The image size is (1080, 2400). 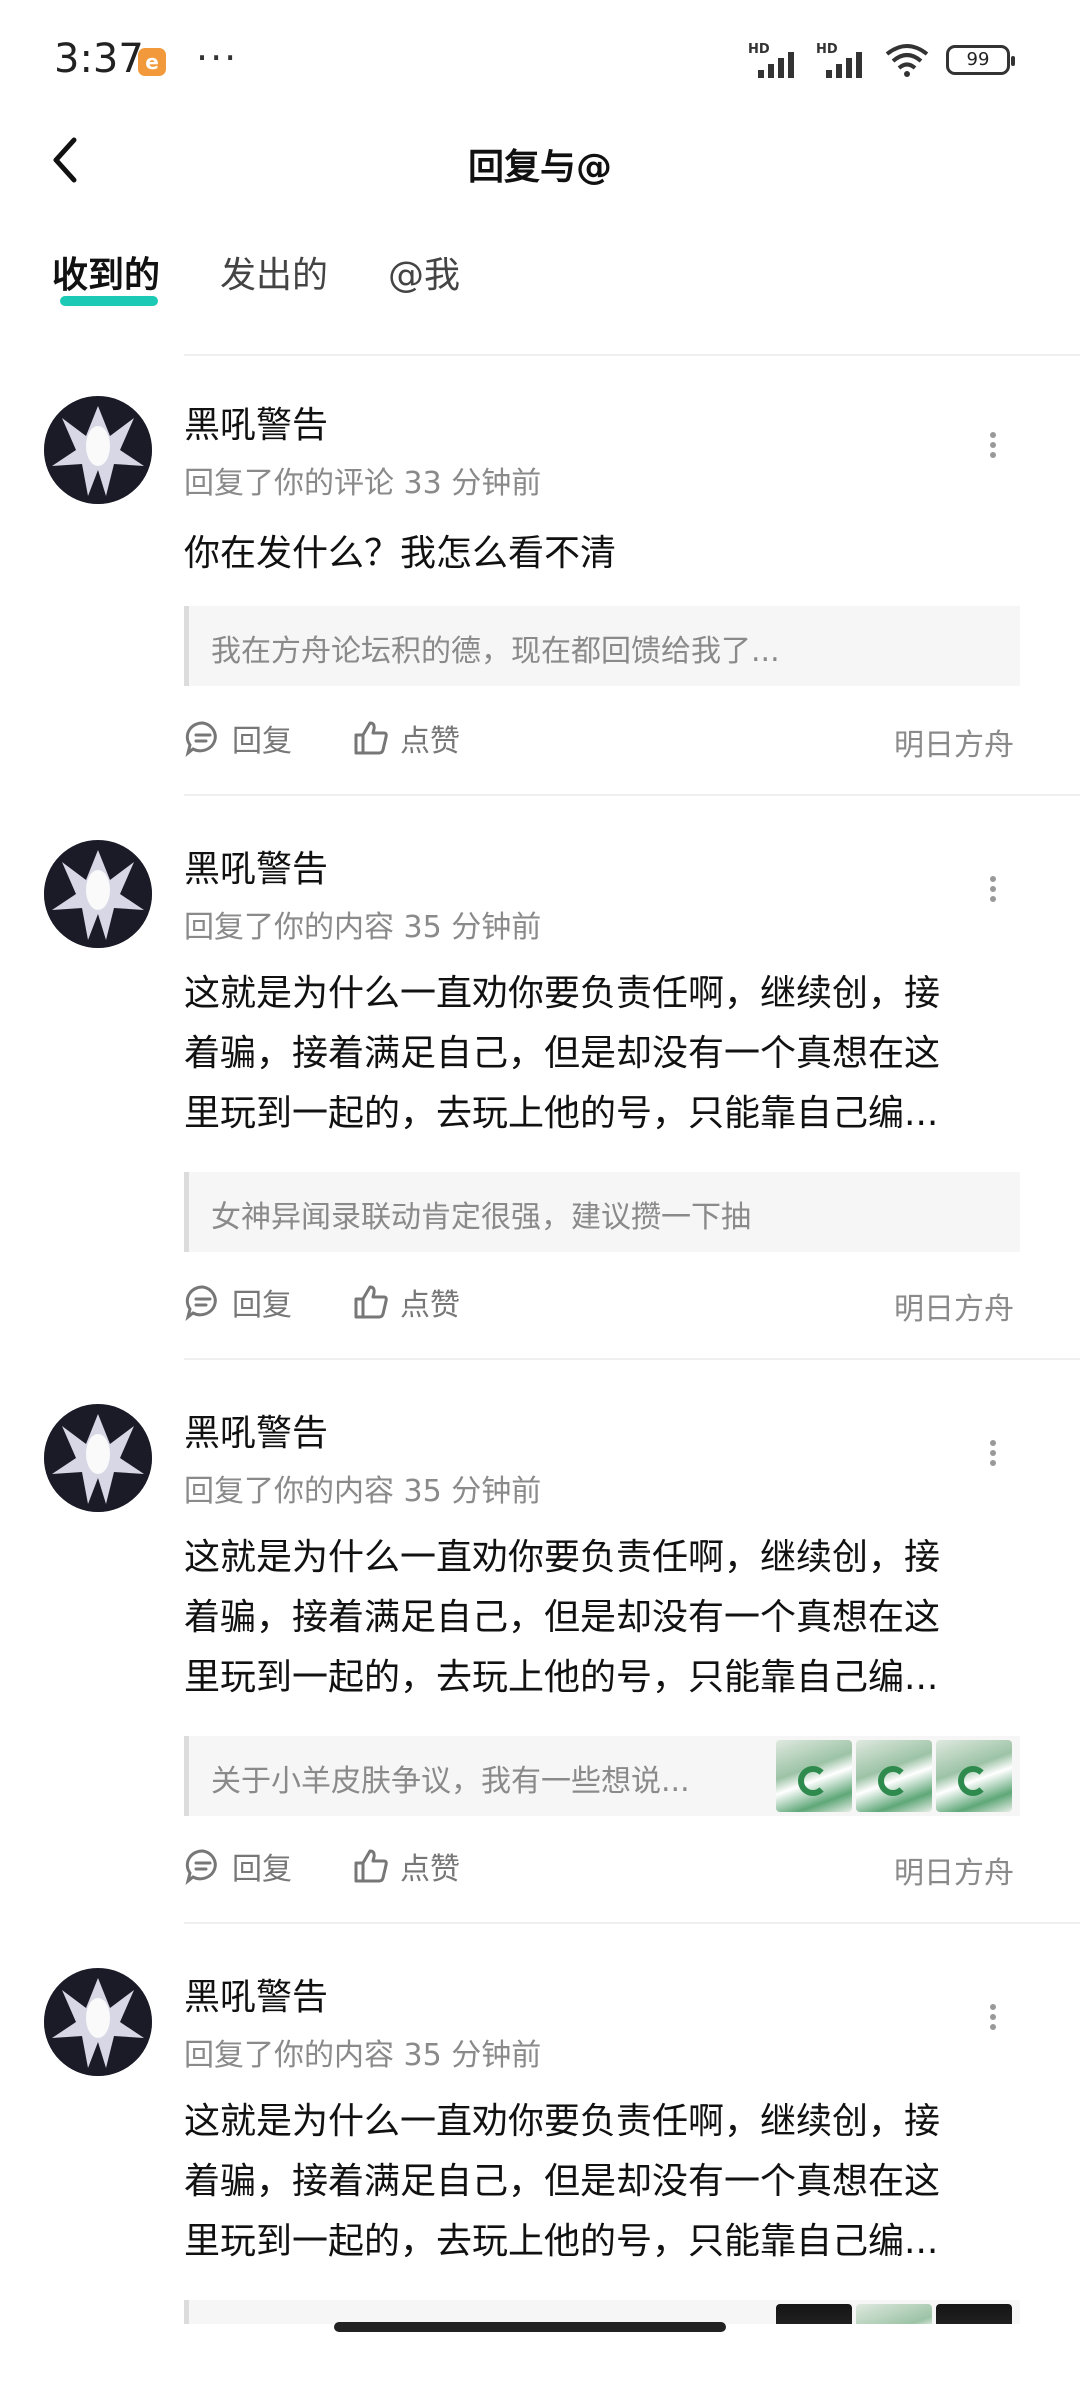 I want to click on quoted-post, so click(x=602, y=2312).